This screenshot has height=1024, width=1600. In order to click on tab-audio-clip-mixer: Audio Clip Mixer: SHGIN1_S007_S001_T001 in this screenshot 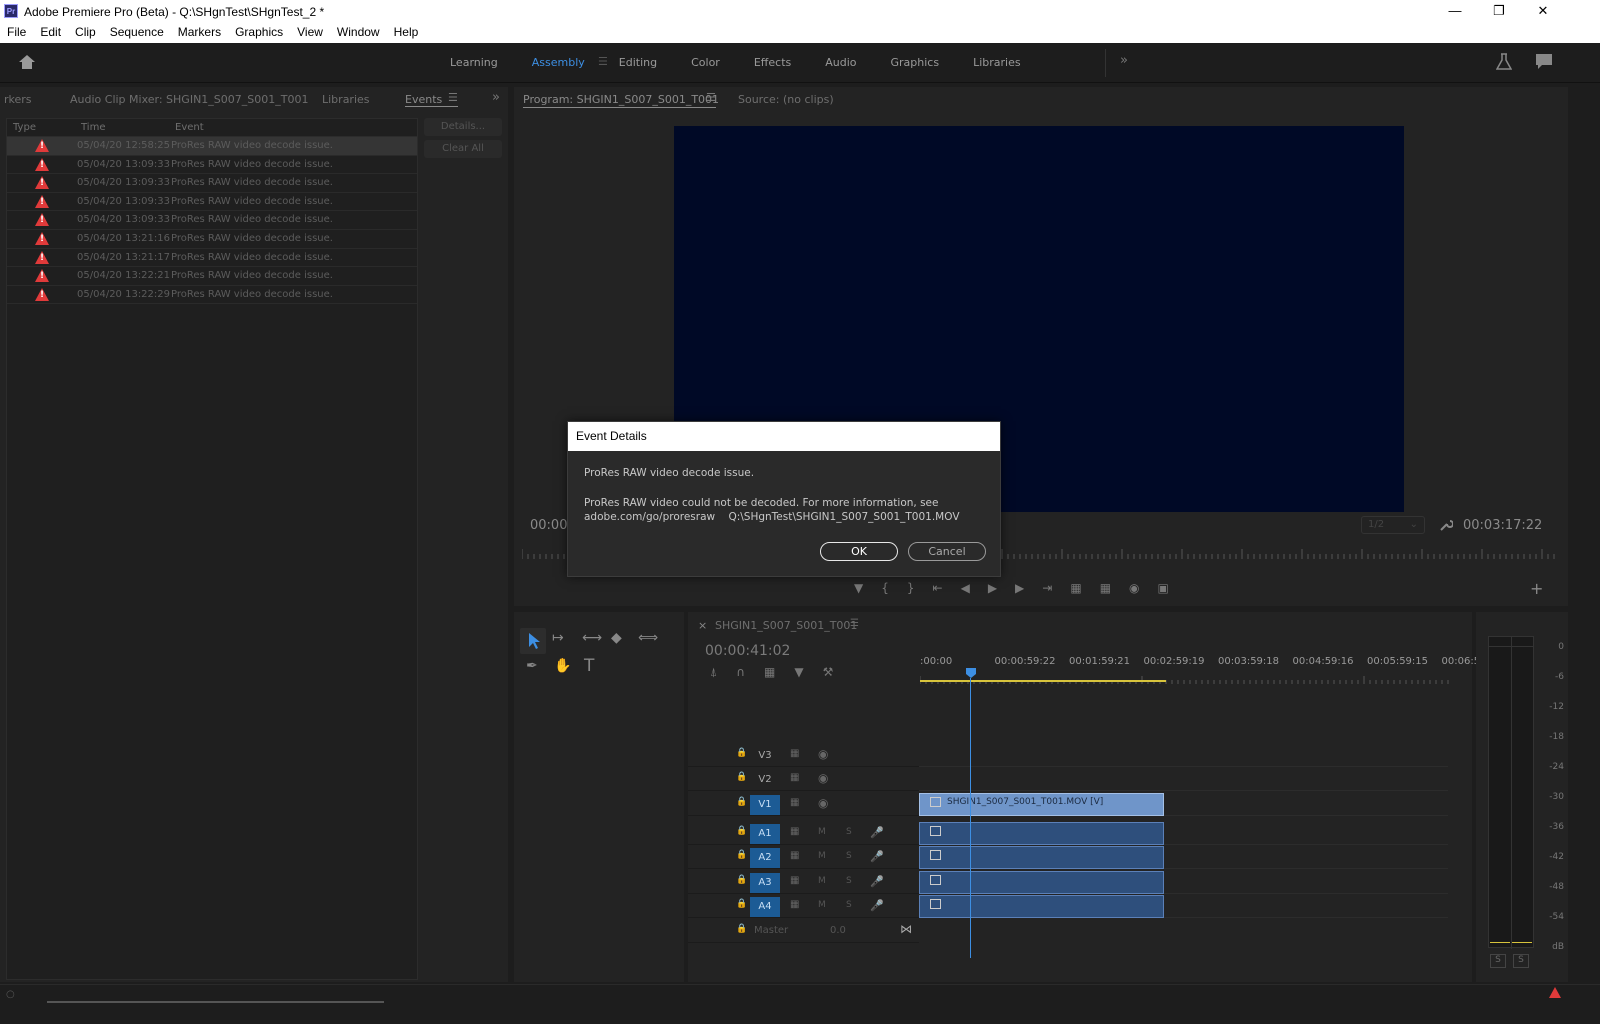, I will do `click(189, 99)`.